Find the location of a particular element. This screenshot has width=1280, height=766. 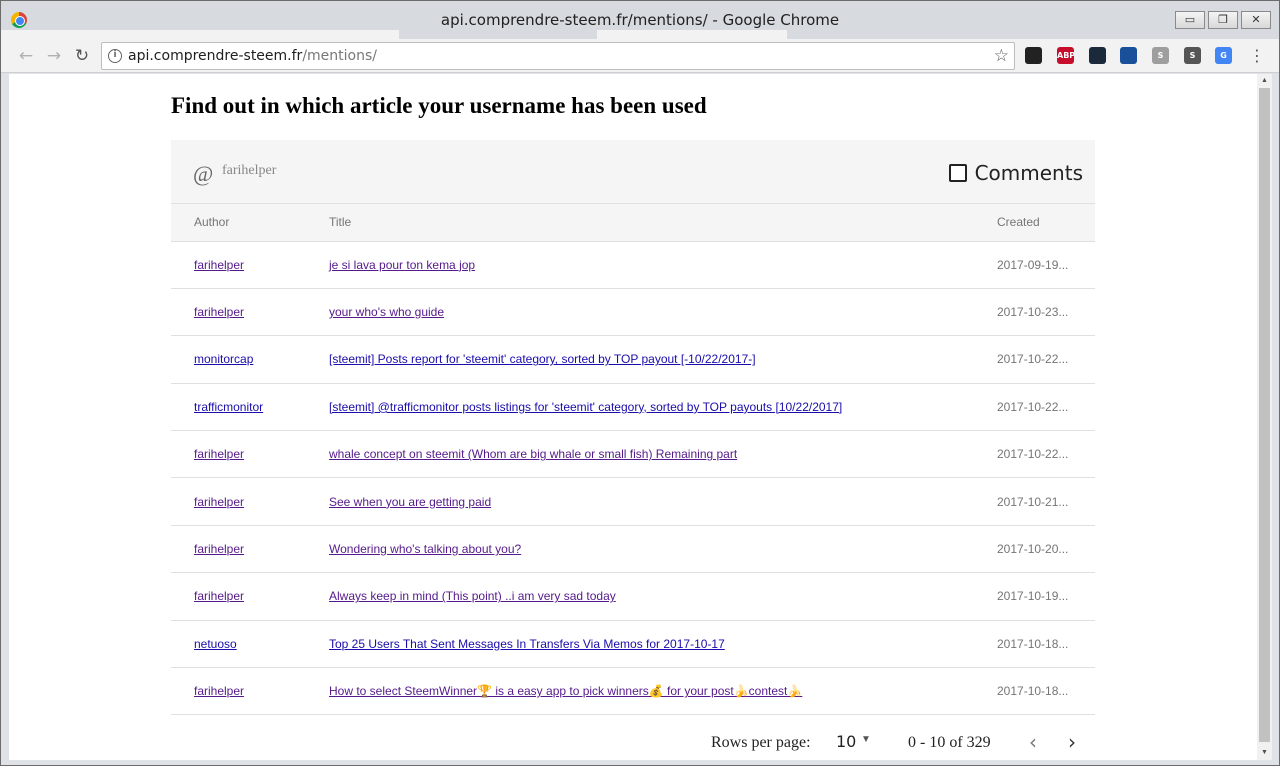

bookmark-star-icon: ☆ is located at coordinates (1001, 56).